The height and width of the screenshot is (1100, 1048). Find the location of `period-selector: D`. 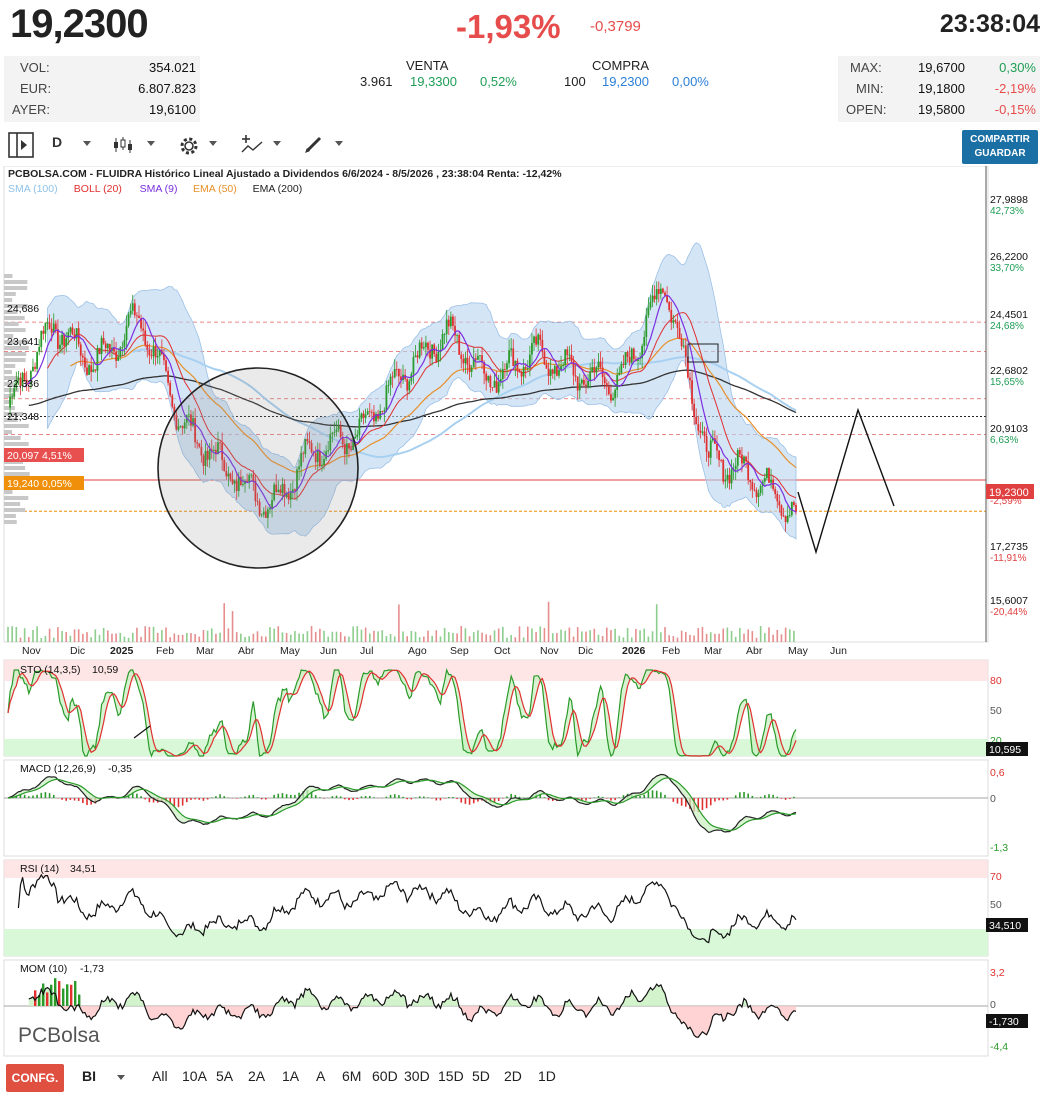

period-selector: D is located at coordinates (57, 142).